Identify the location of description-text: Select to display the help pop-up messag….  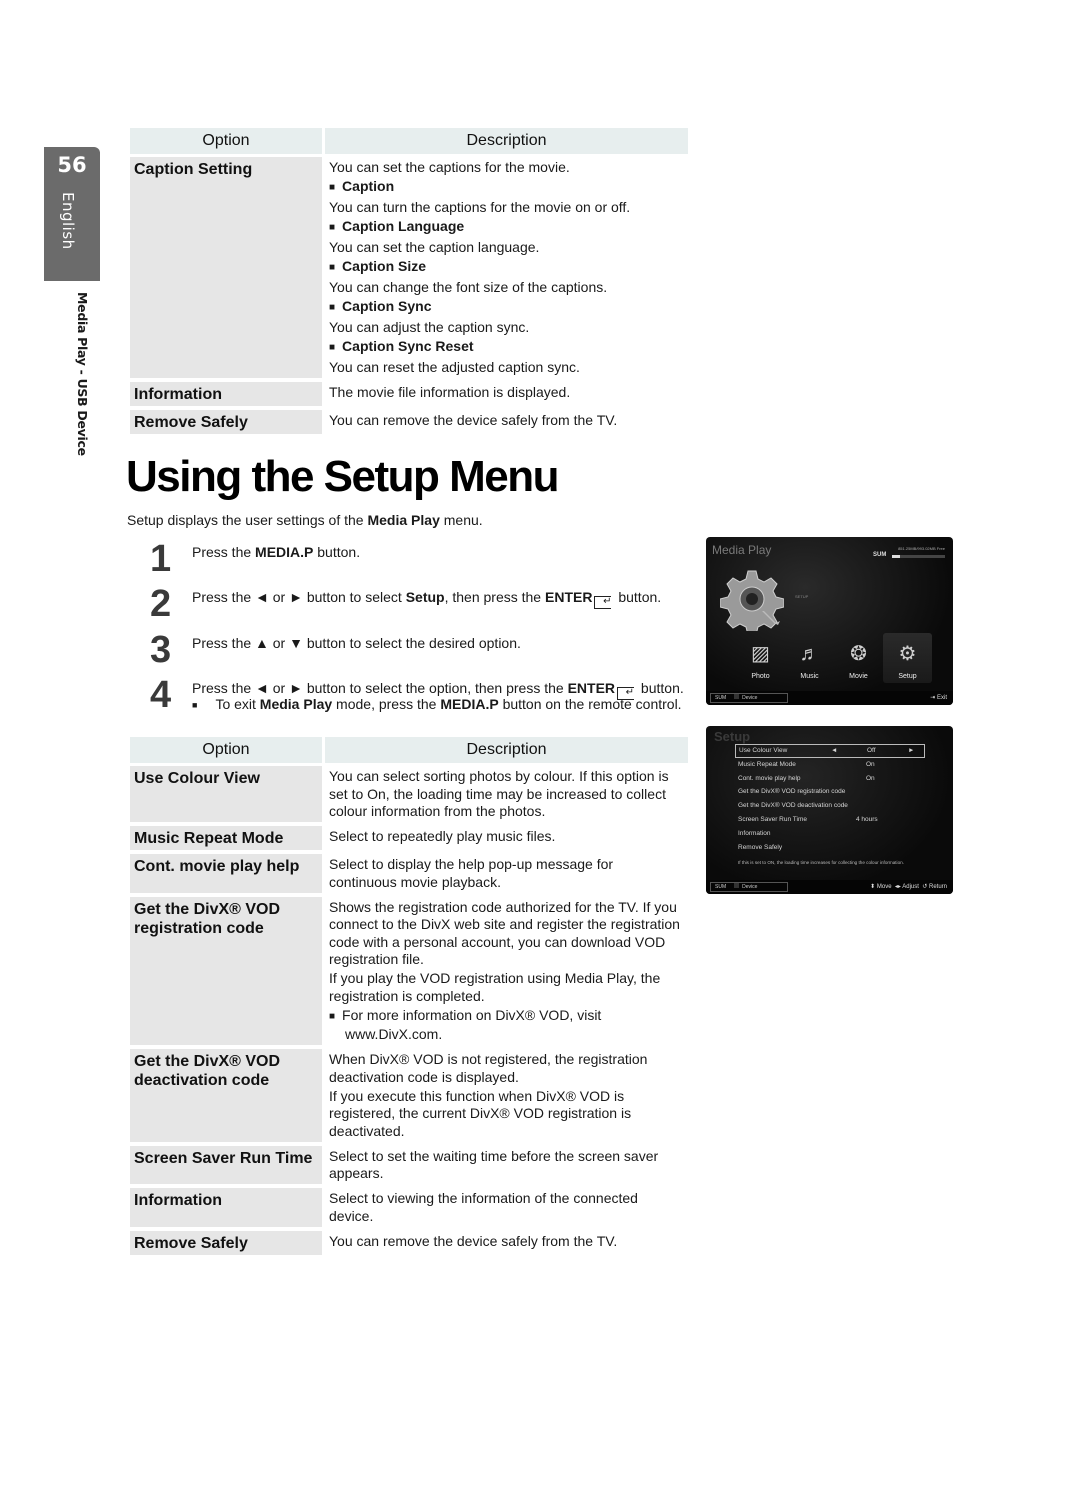
(471, 873).